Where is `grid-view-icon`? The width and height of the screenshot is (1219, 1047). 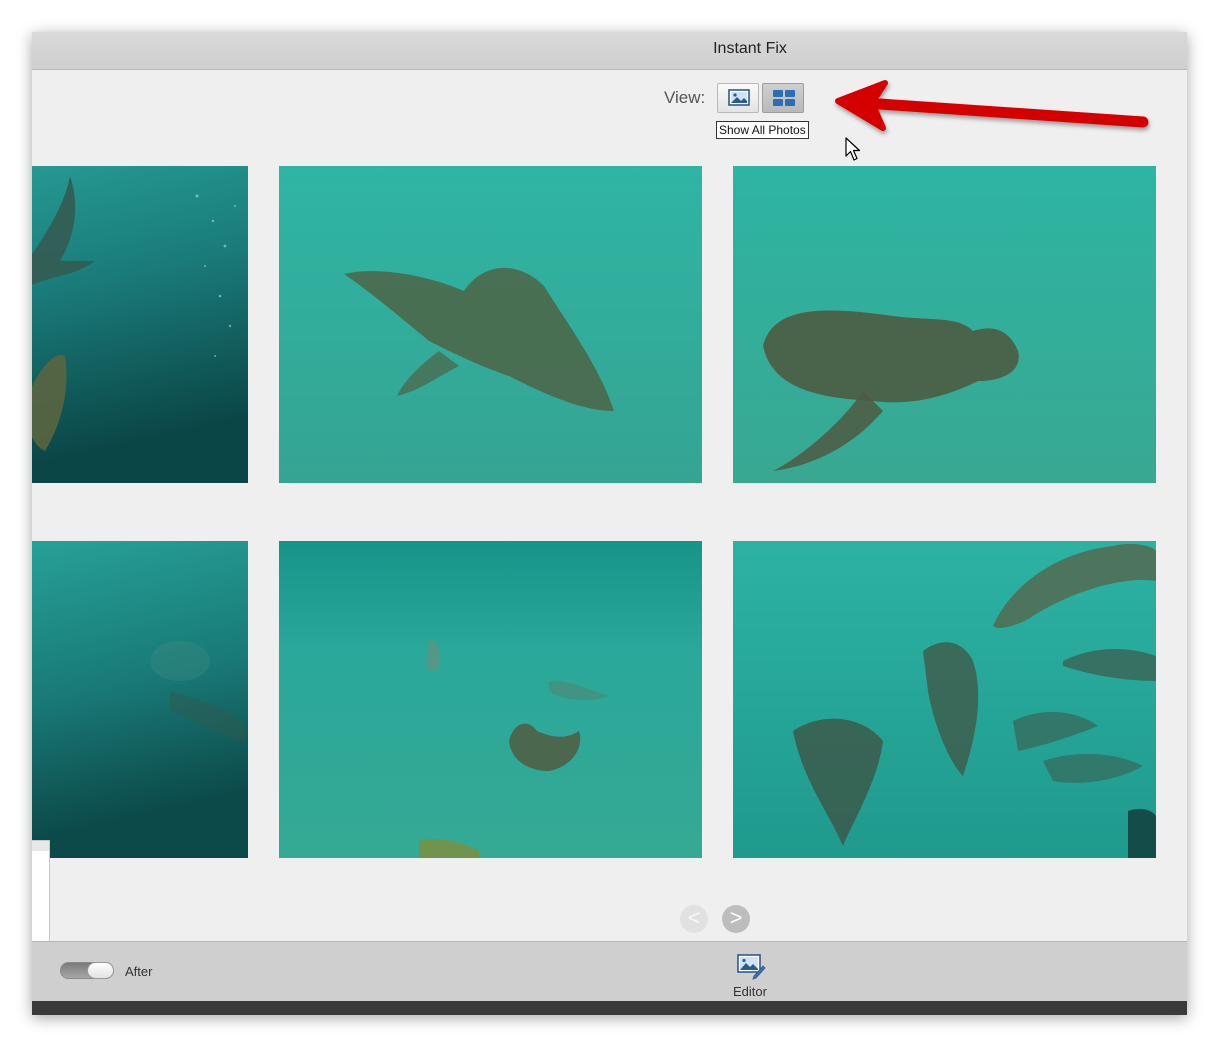 grid-view-icon is located at coordinates (784, 98).